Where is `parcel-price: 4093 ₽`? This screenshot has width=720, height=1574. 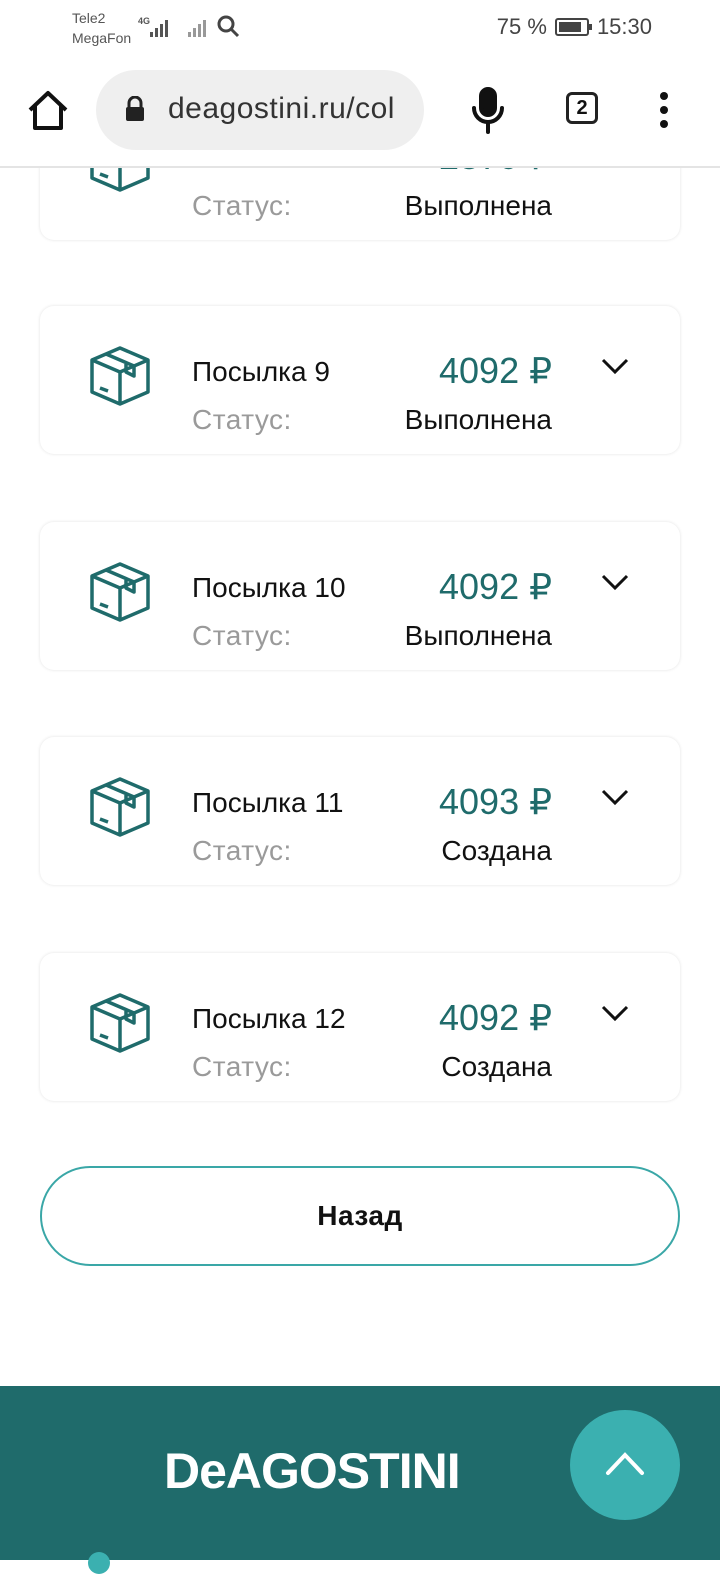 parcel-price: 4093 ₽ is located at coordinates (495, 801).